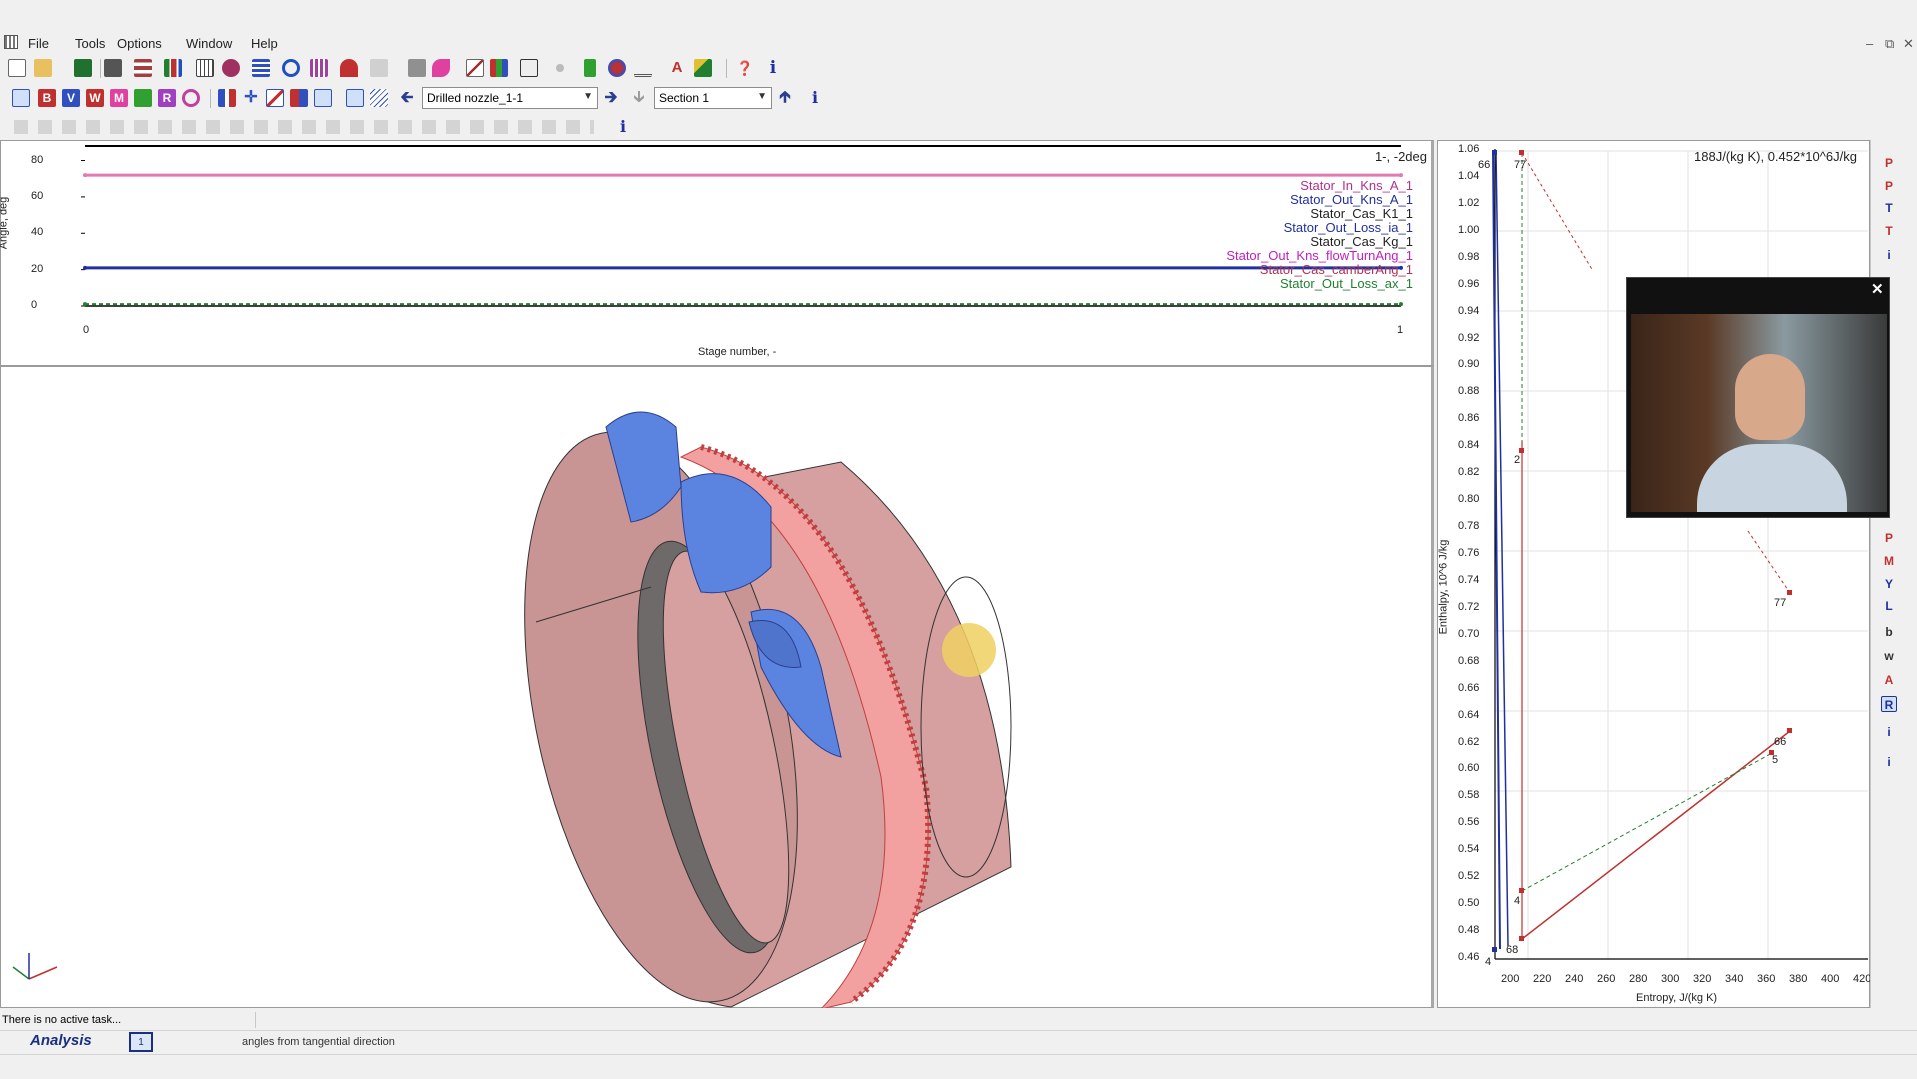  I want to click on section-select-value: Section 1, so click(684, 98).